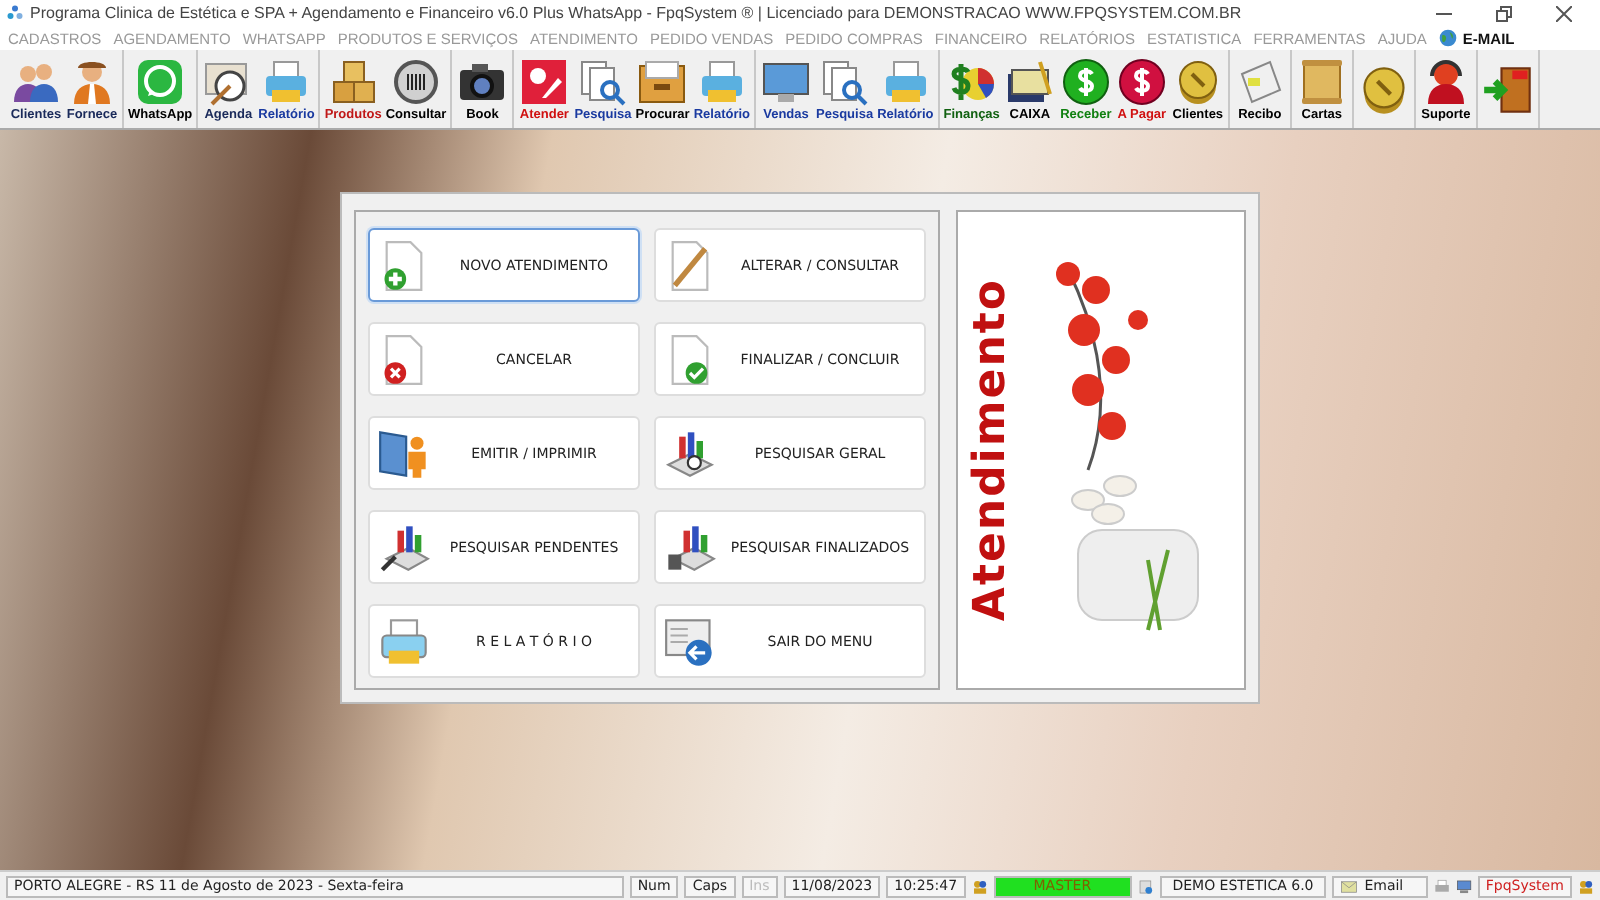 This screenshot has height=900, width=1600. What do you see at coordinates (786, 81) in the screenshot?
I see `monitor-icon` at bounding box center [786, 81].